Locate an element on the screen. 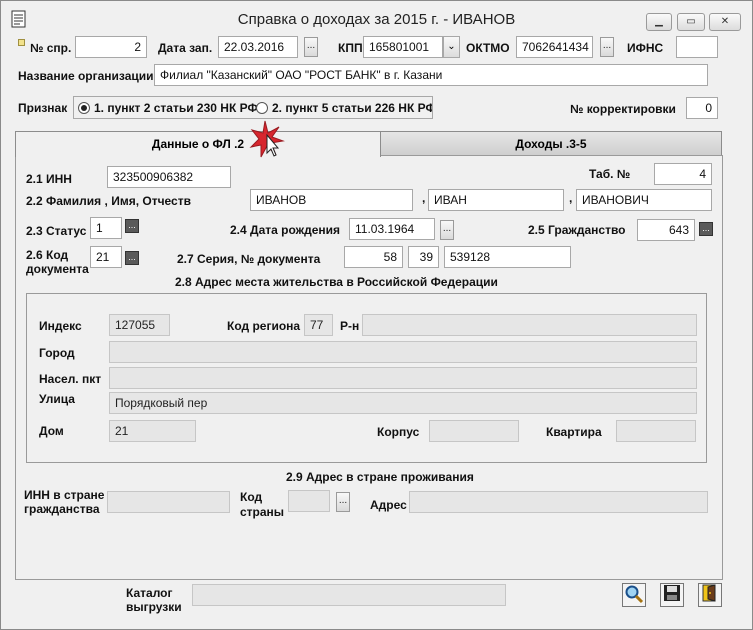 Image resolution: width=753 pixels, height=630 pixels. doc-code-field: 21 is located at coordinates (106, 257).